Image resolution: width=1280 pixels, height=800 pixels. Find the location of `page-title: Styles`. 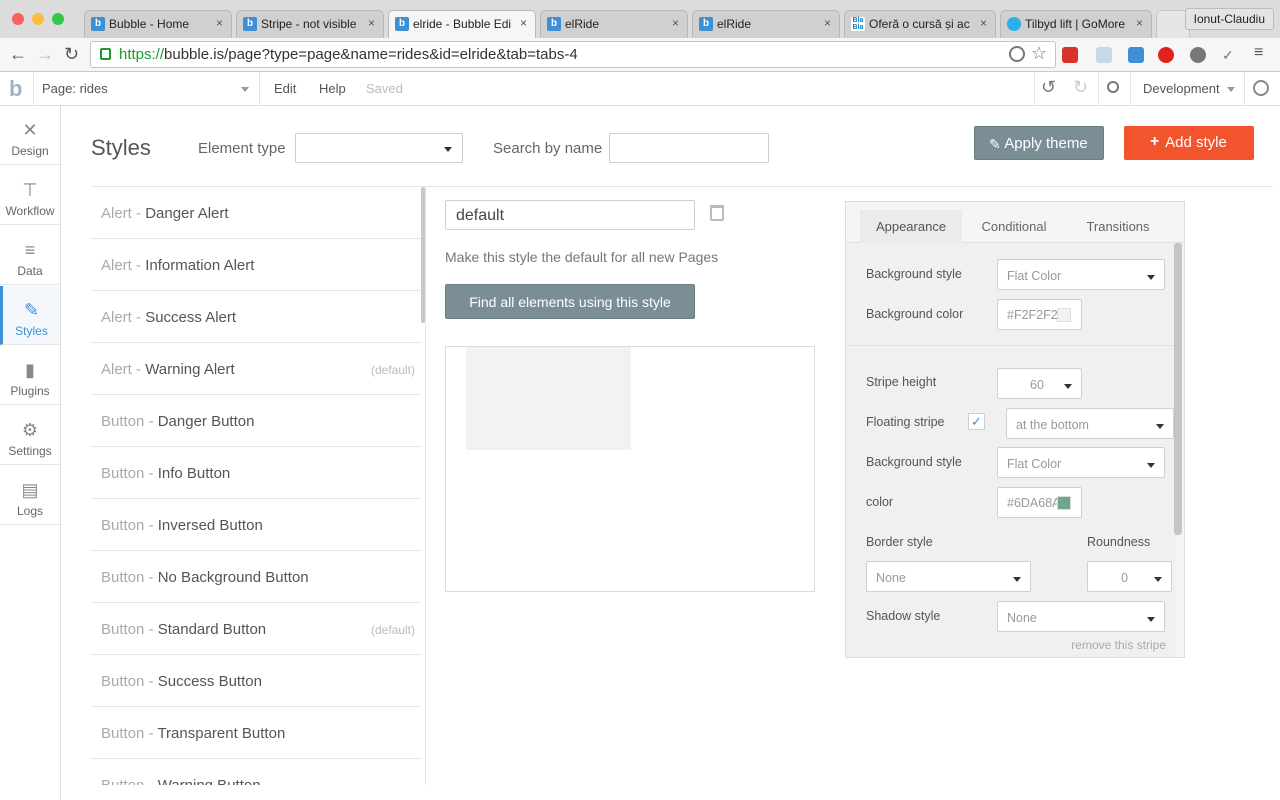

page-title: Styles is located at coordinates (121, 147).